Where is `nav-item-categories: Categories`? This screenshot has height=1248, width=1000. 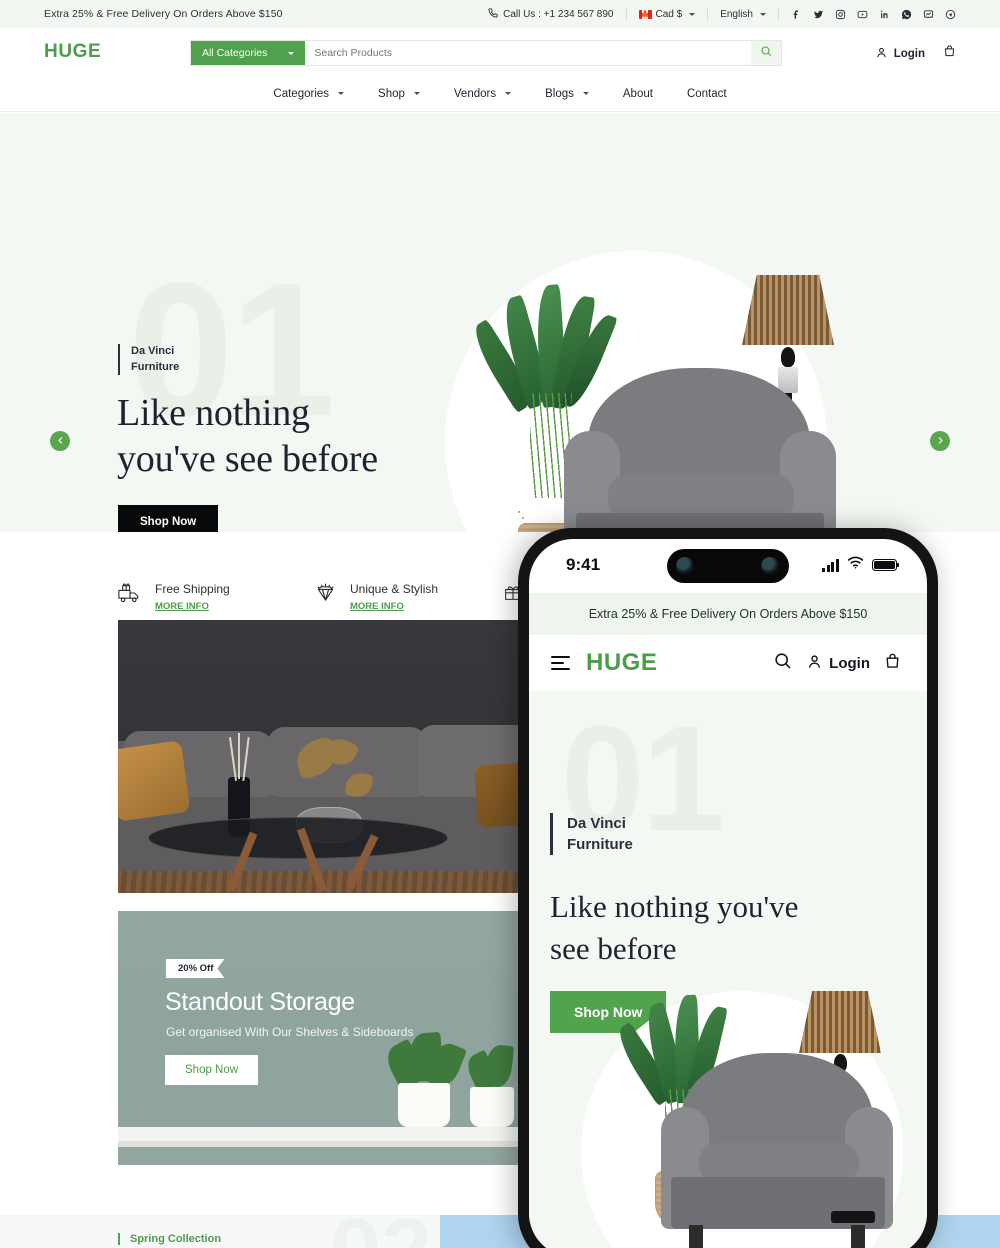 nav-item-categories: Categories is located at coordinates (309, 93).